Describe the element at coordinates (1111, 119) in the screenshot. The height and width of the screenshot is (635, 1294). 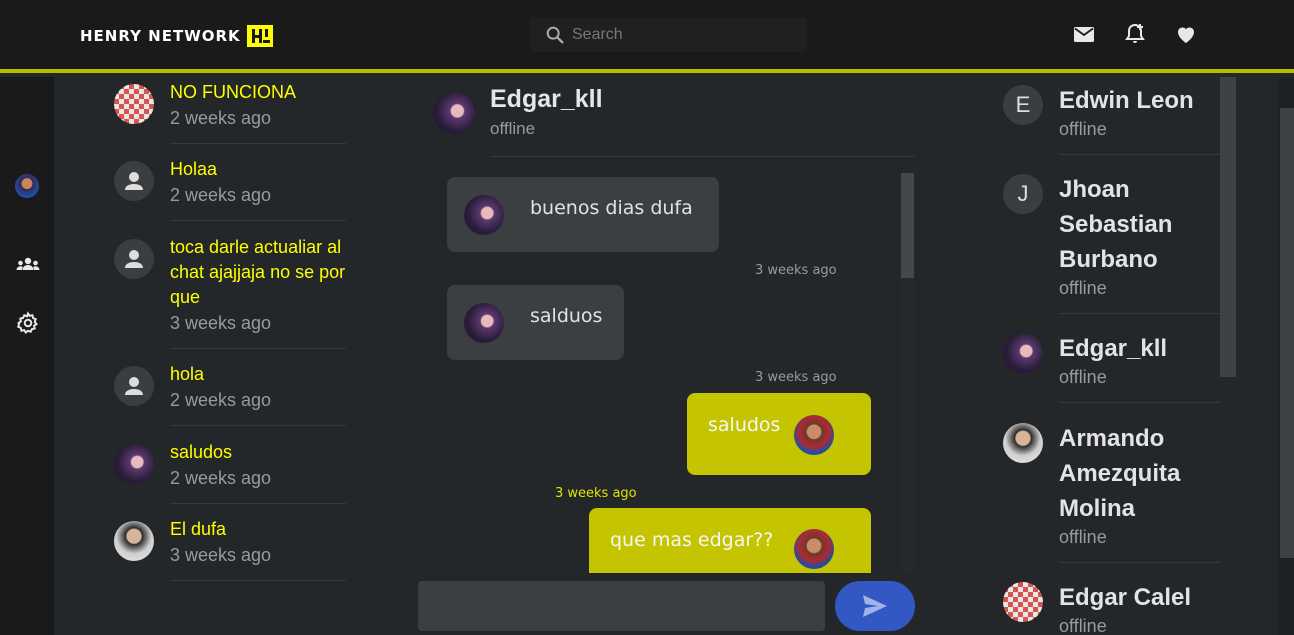
I see `contact-item: E Edwin Leon offline` at that location.